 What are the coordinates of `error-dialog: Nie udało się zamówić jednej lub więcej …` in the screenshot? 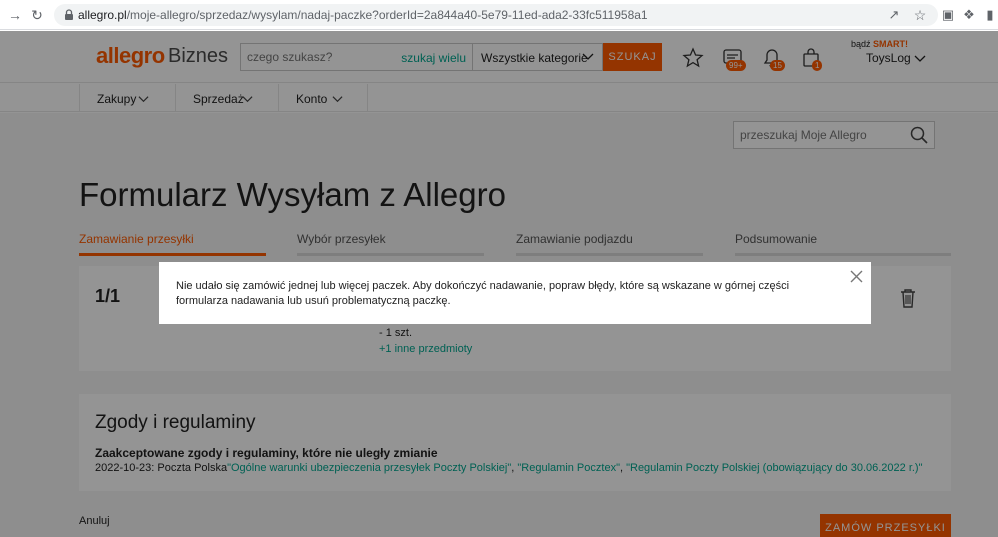 It's located at (515, 293).